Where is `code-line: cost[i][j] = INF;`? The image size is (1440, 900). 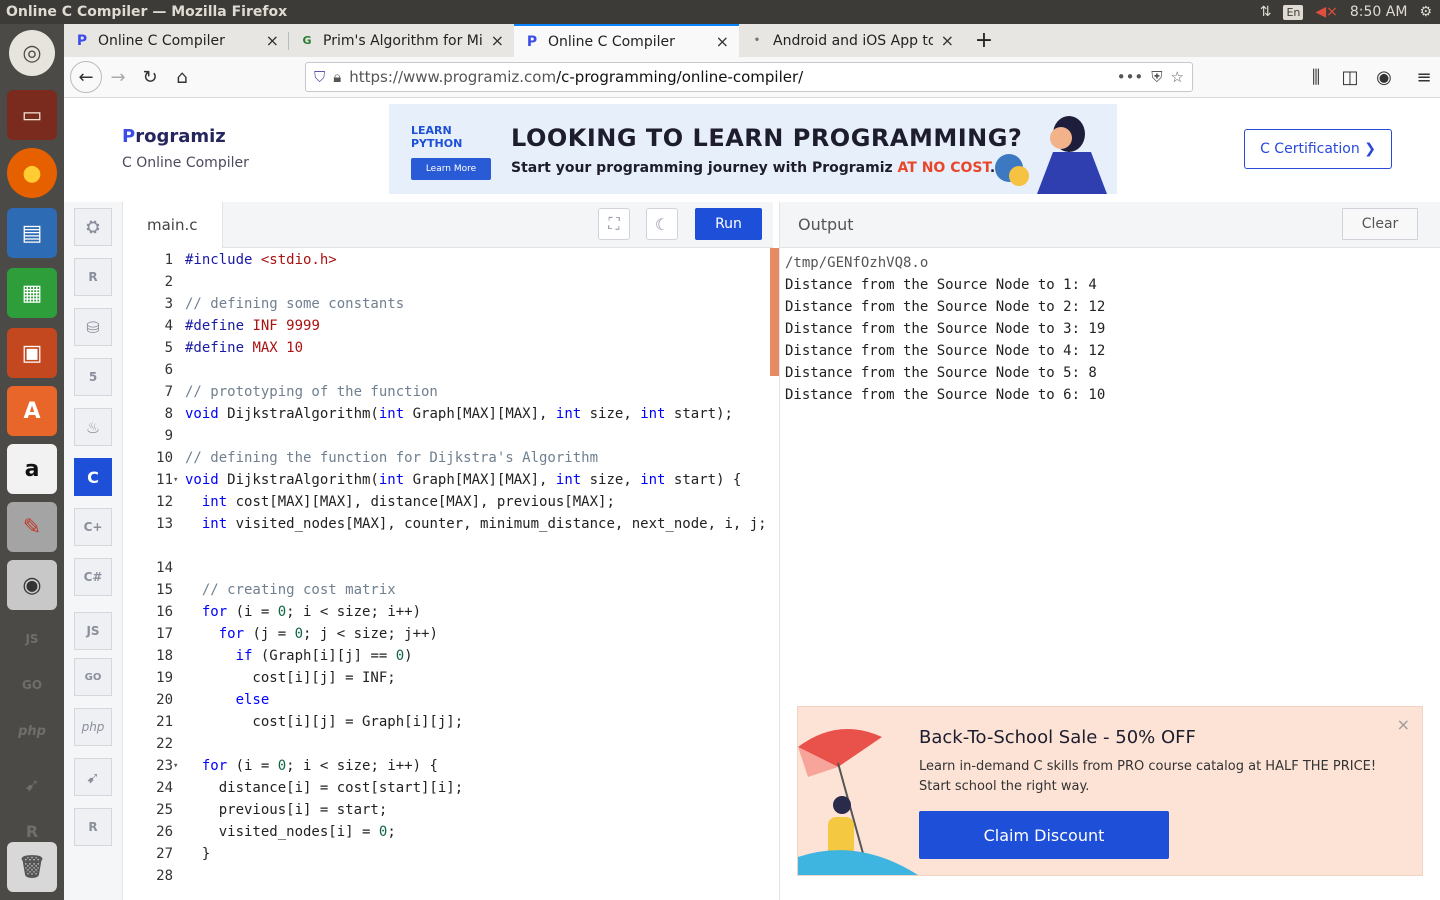 code-line: cost[i][j] = INF; is located at coordinates (290, 678).